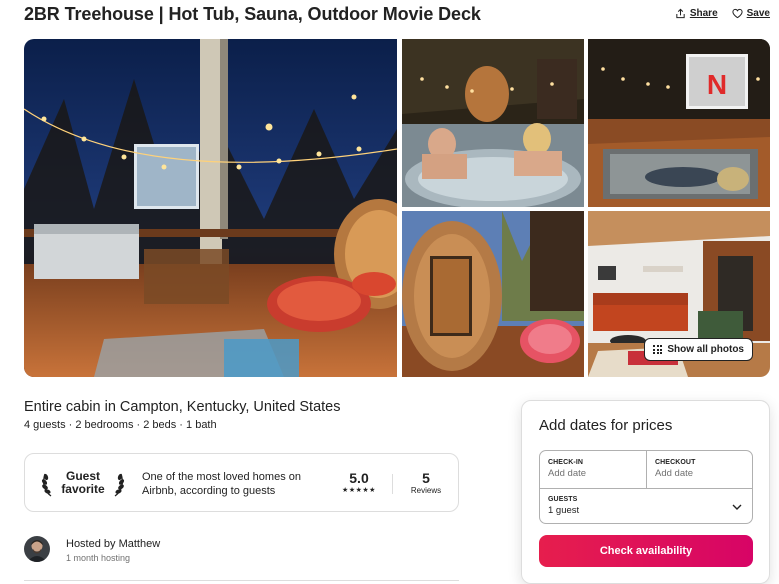 This screenshot has height=584, width=779. What do you see at coordinates (646, 551) in the screenshot?
I see `check-availability-button: Check availability` at bounding box center [646, 551].